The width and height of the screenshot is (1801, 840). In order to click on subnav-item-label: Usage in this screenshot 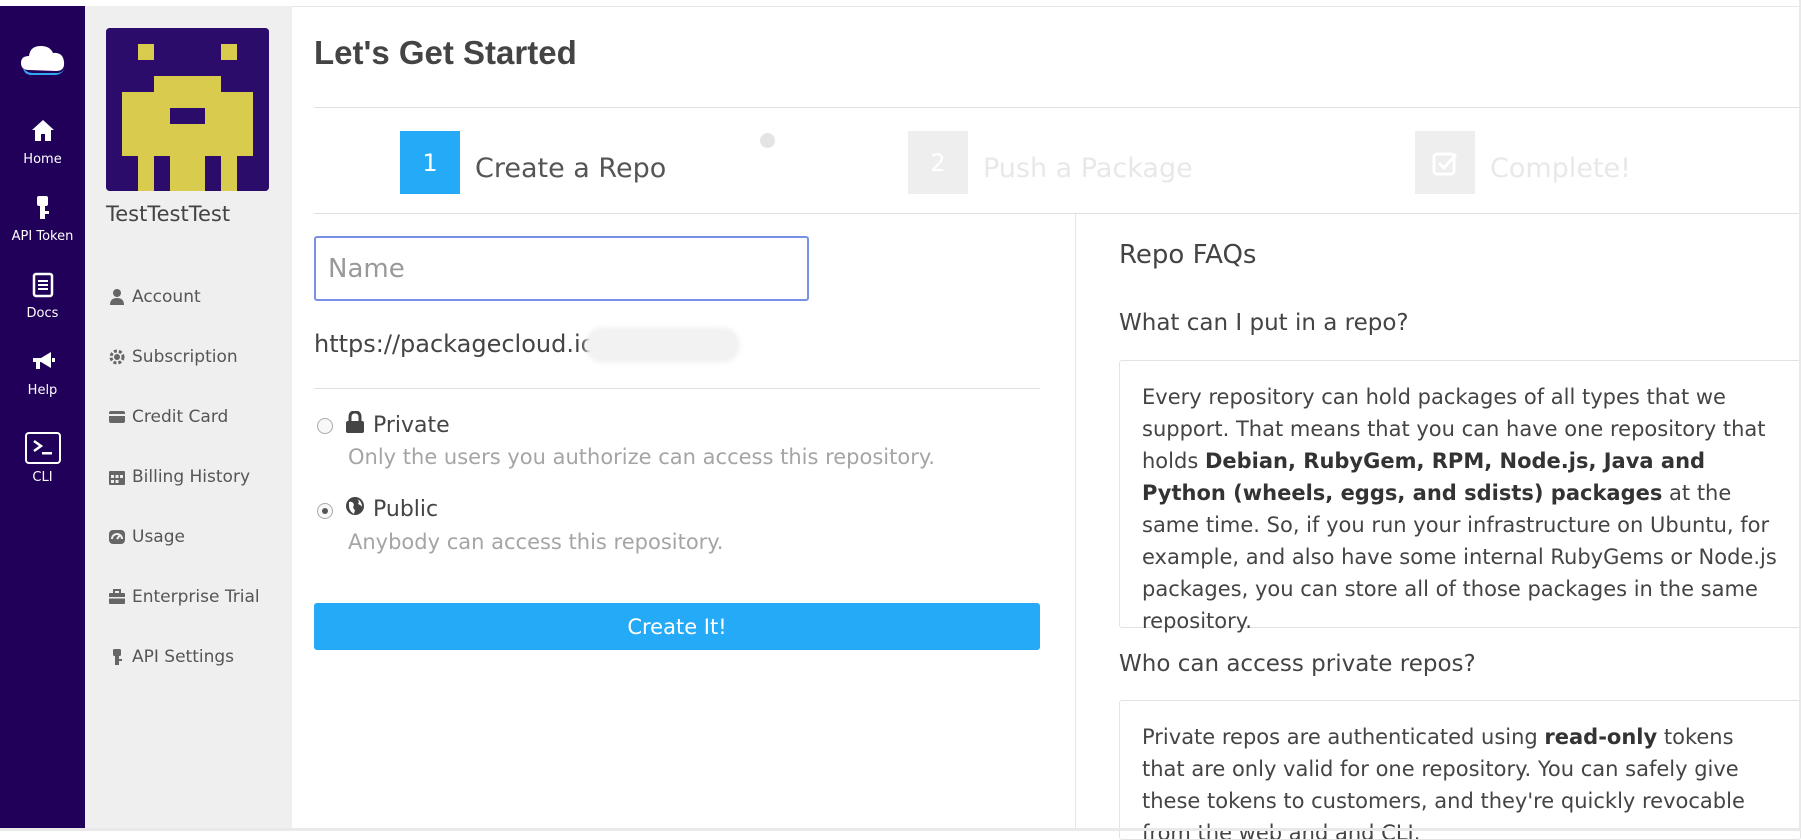, I will do `click(158, 537)`.